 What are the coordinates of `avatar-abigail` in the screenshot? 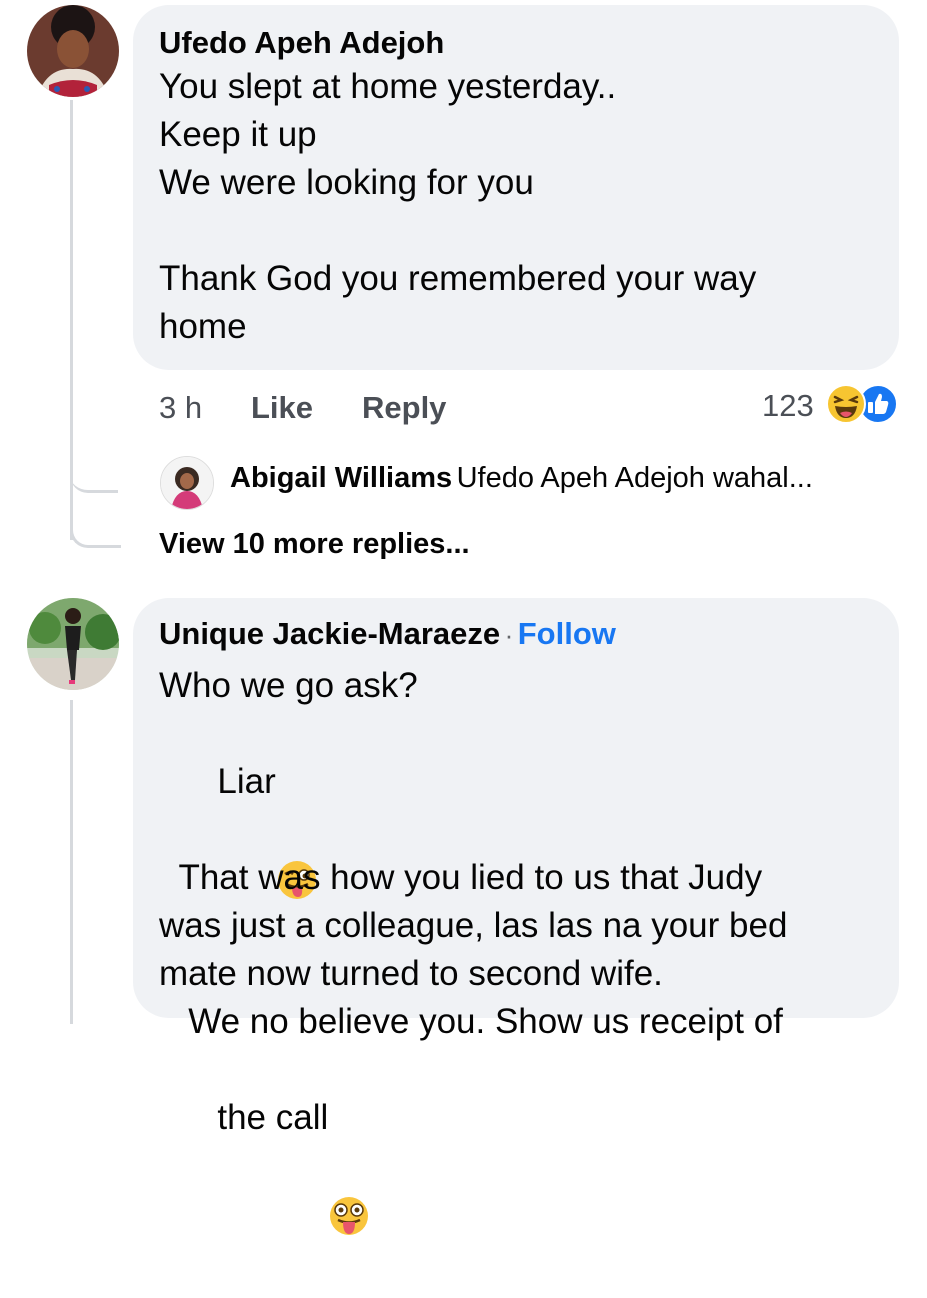 It's located at (187, 483).